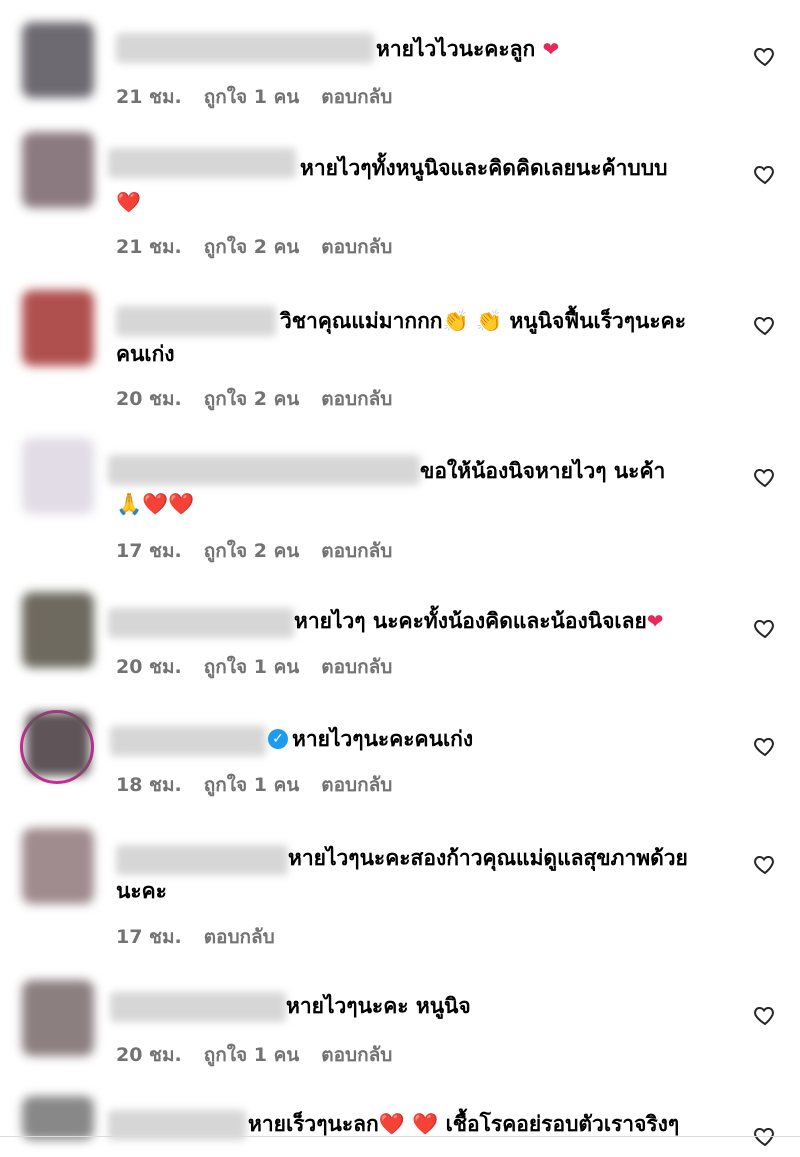 Image resolution: width=800 pixels, height=1157 pixels. What do you see at coordinates (195, 937) in the screenshot?
I see `comment-meta: 17 ชม. ตอบกลับ` at bounding box center [195, 937].